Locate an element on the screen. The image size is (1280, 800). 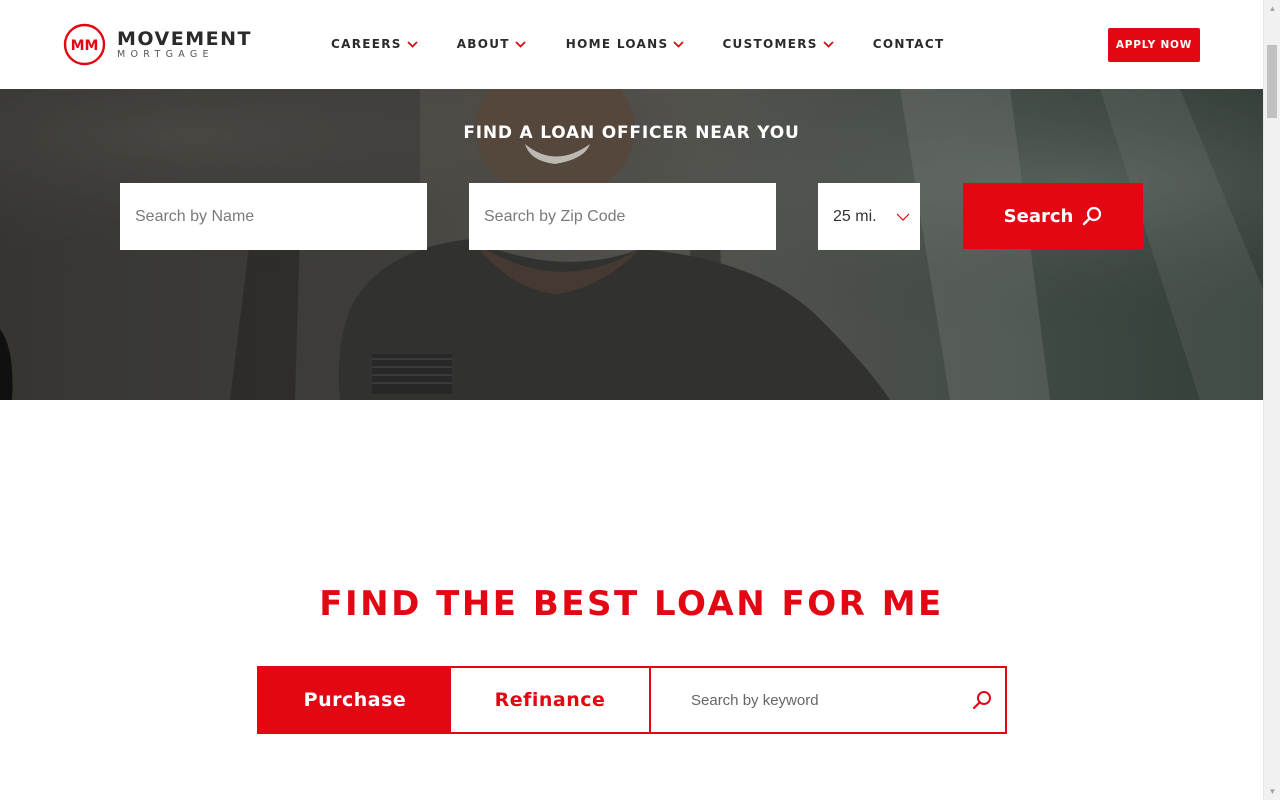
nav-item-customers: CUSTOMERS is located at coordinates (778, 44).